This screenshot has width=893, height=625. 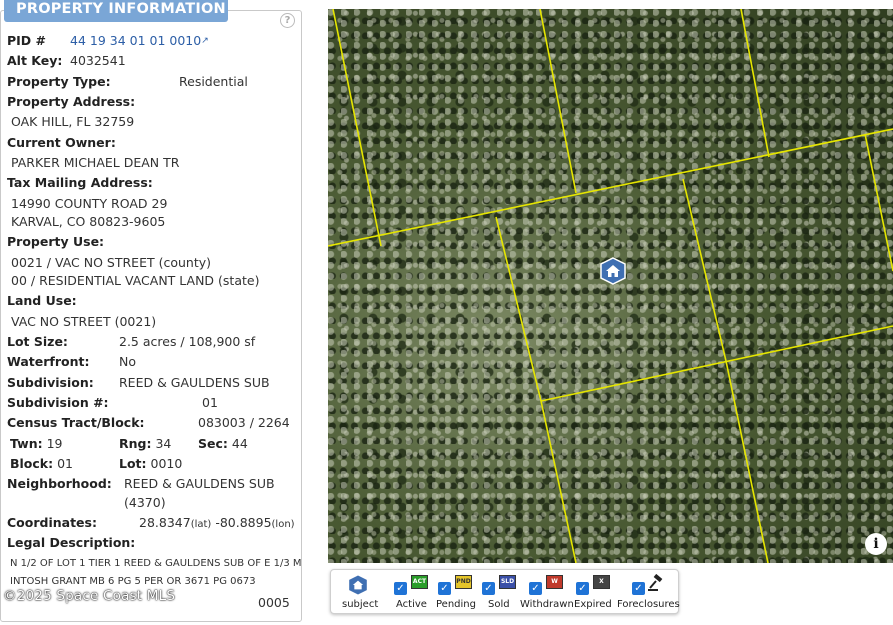 What do you see at coordinates (419, 582) in the screenshot?
I see `active-badge-icon: ACT` at bounding box center [419, 582].